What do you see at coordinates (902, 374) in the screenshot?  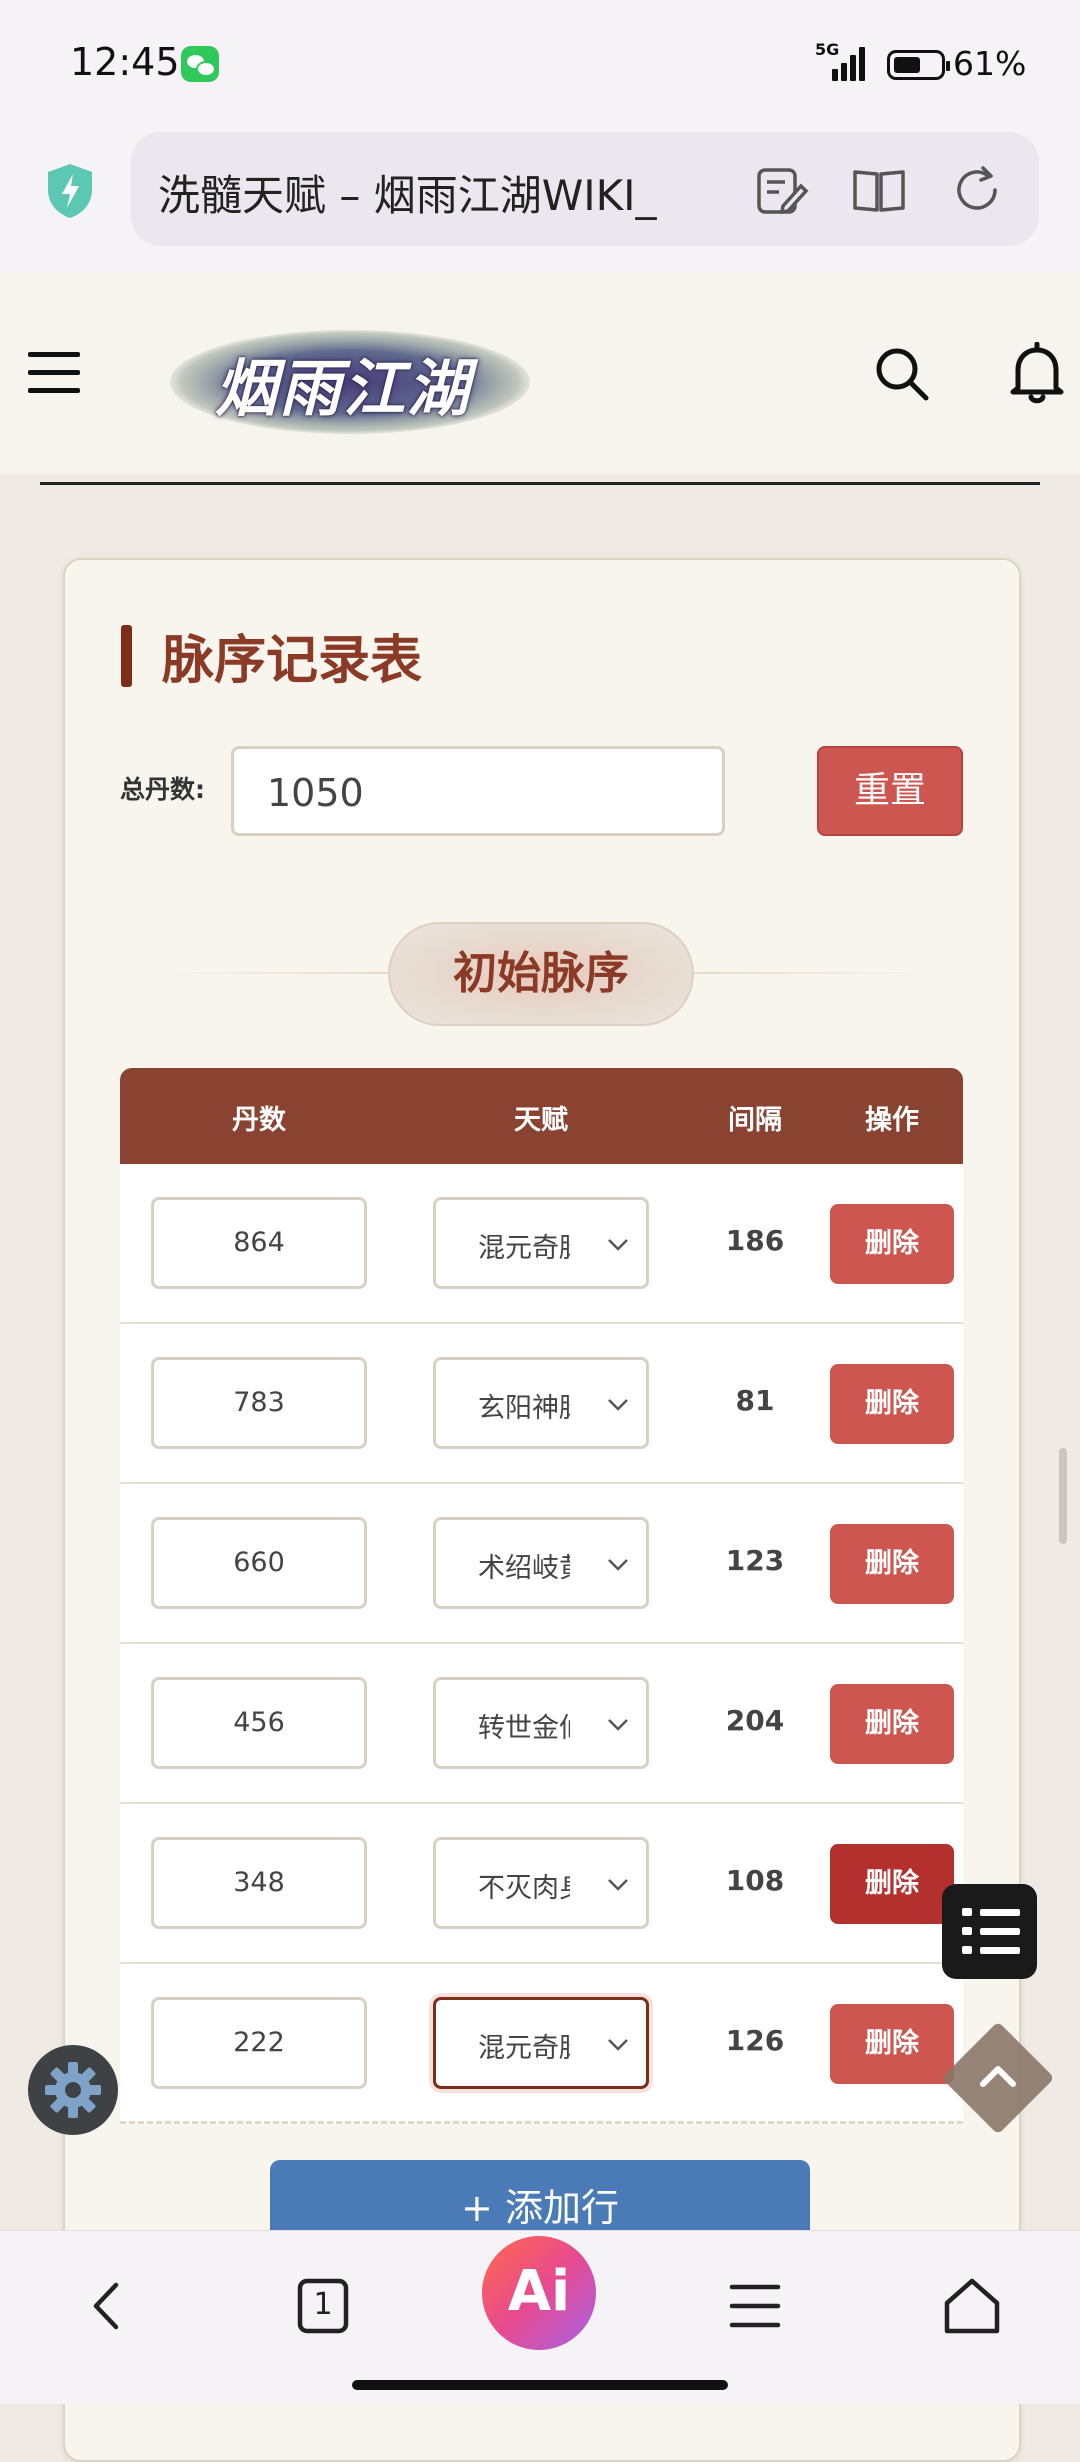 I see `search-icon` at bounding box center [902, 374].